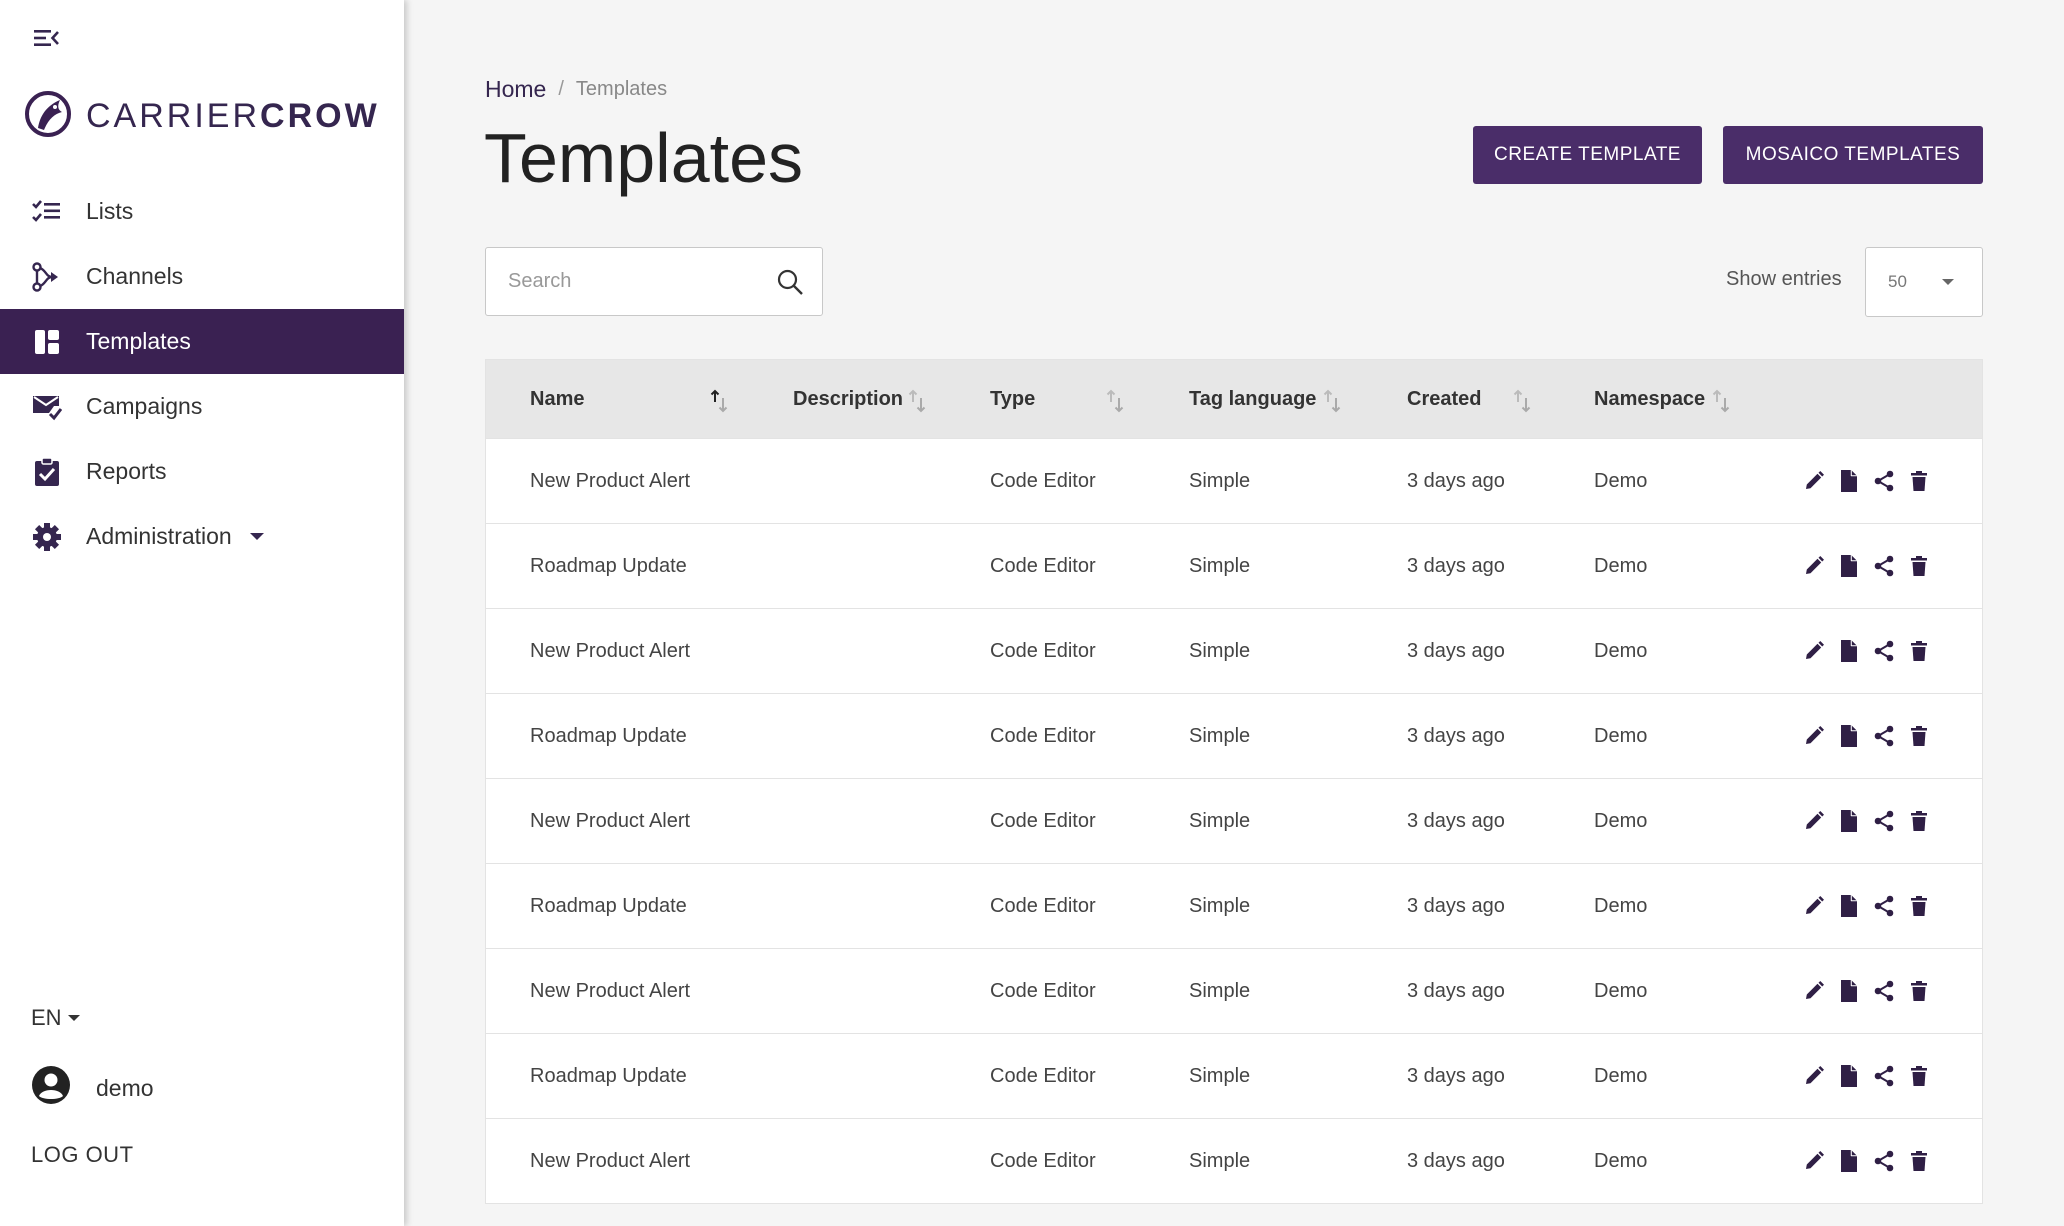 Image resolution: width=2064 pixels, height=1226 pixels. Describe the element at coordinates (1649, 399) in the screenshot. I see `column-header-namespace: Namespace` at that location.